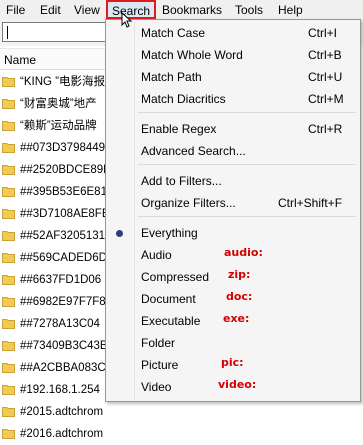 The height and width of the screenshot is (445, 363). Describe the element at coordinates (156, 387) in the screenshot. I see `menu-item-label: Video` at that location.